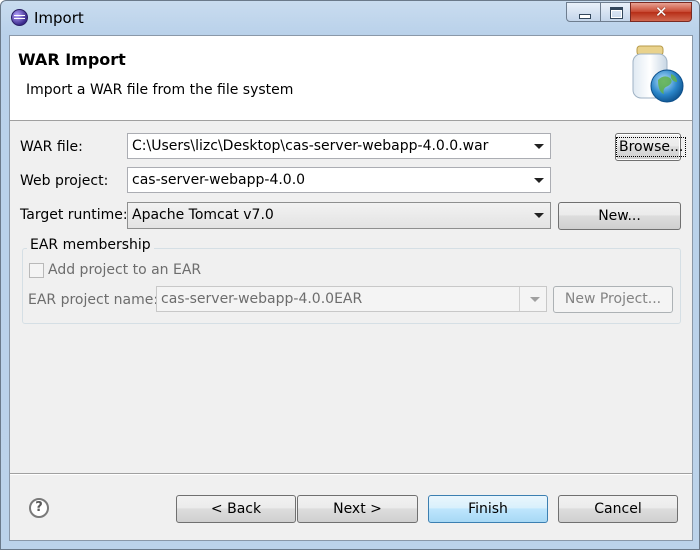 The width and height of the screenshot is (700, 550). Describe the element at coordinates (585, 16) in the screenshot. I see `minimize-icon` at that location.